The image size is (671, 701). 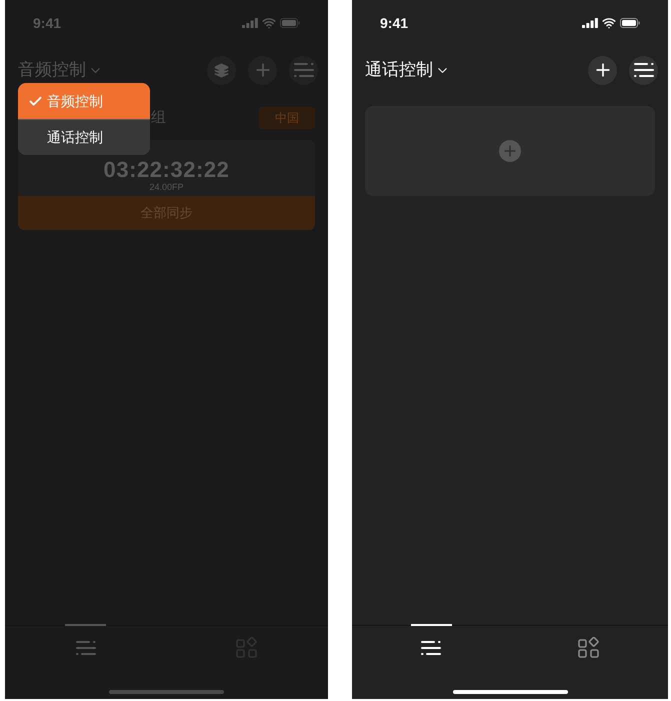 What do you see at coordinates (84, 101) in the screenshot?
I see `dropdown-option: 音频控制` at bounding box center [84, 101].